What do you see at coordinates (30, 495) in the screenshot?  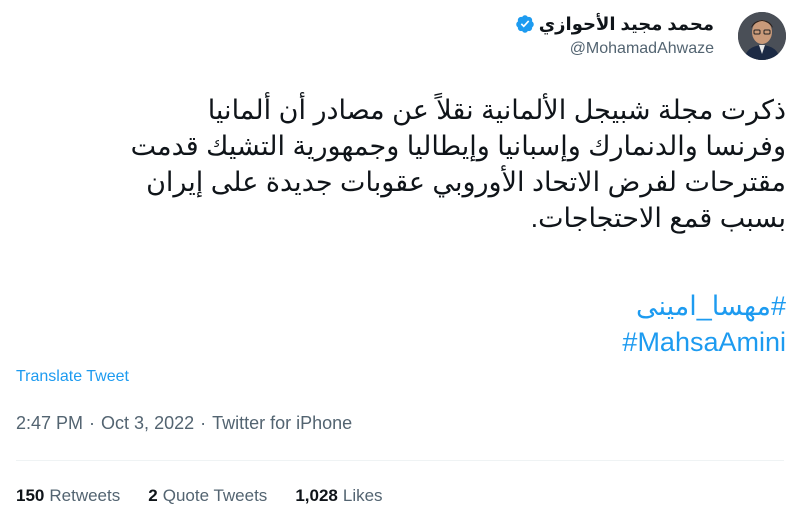 I see `retweets-count: 150` at bounding box center [30, 495].